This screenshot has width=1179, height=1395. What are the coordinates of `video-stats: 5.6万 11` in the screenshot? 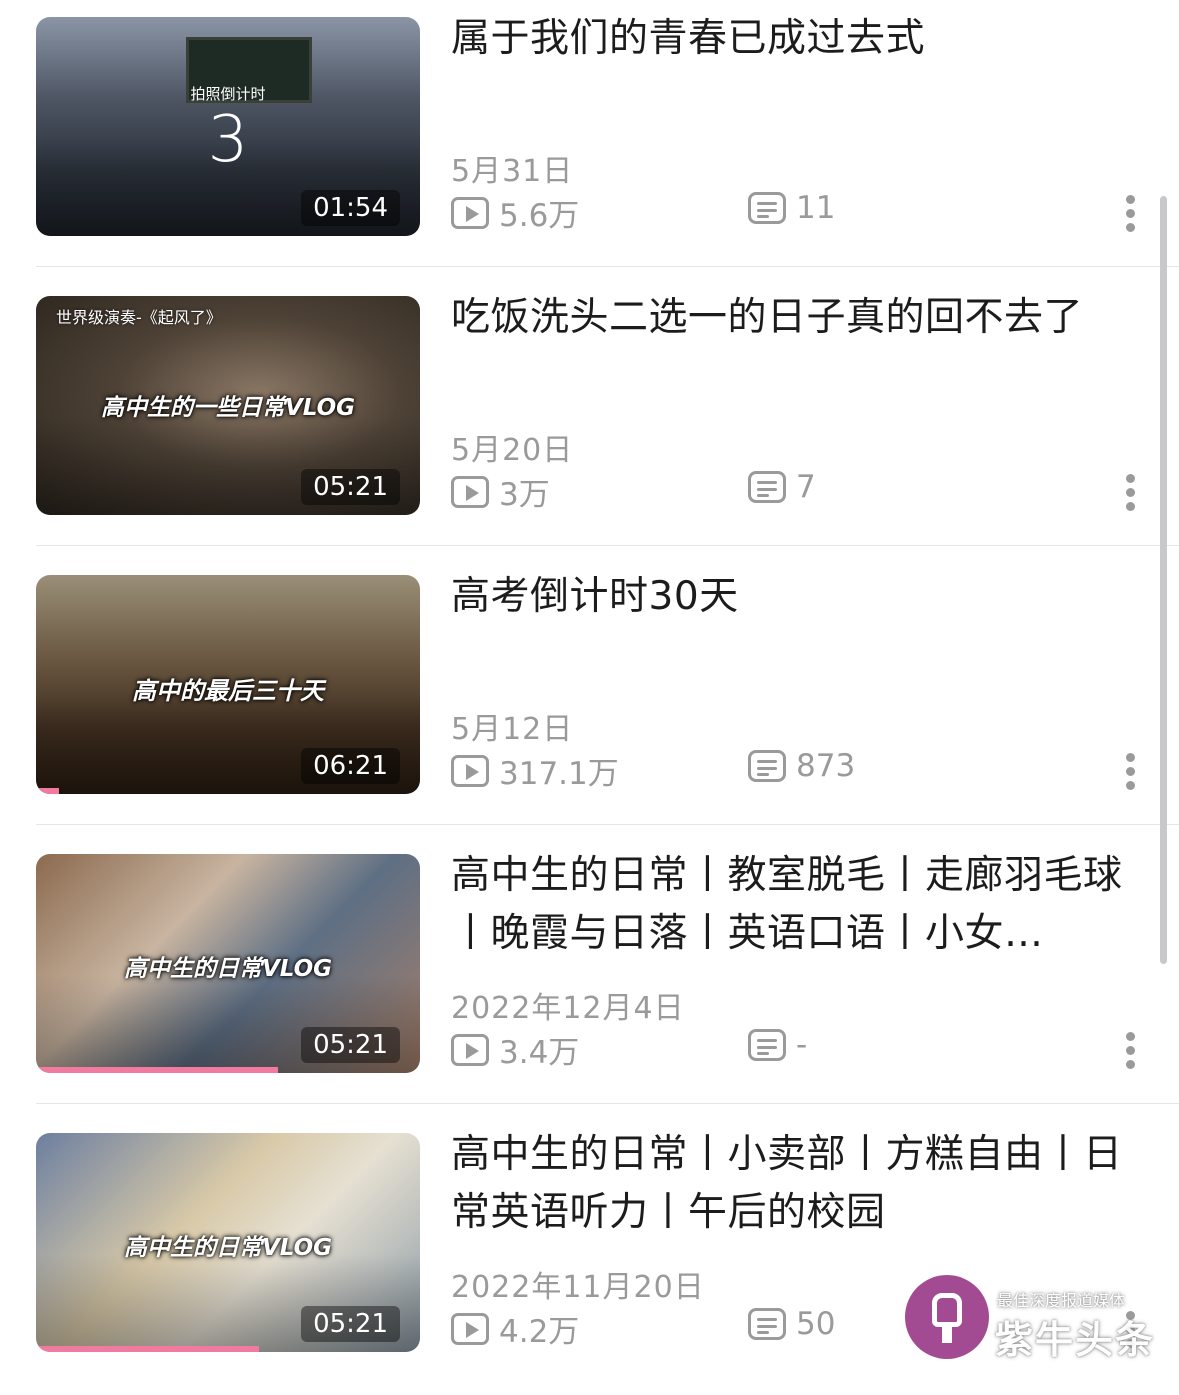 It's located at (801, 212).